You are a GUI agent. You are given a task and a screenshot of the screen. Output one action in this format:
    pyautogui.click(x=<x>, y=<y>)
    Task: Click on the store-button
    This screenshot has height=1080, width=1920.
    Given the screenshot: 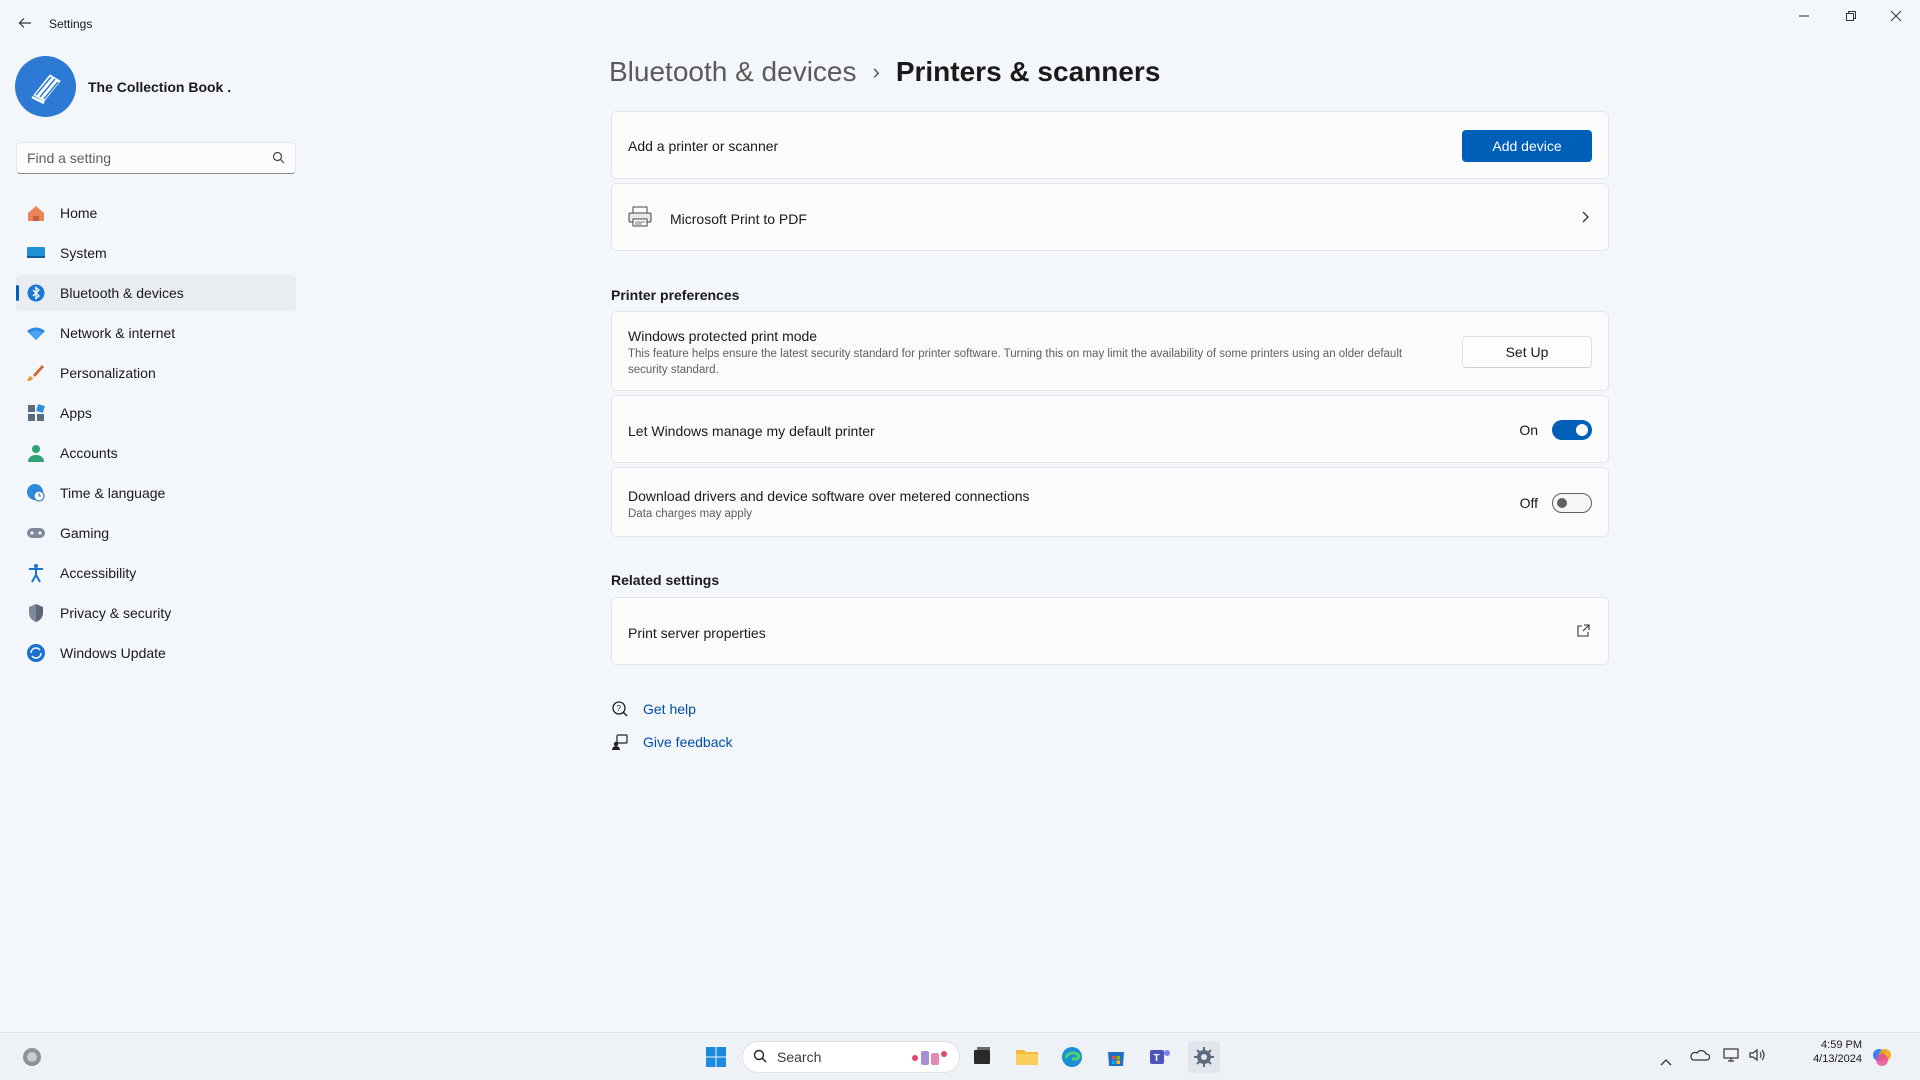 What is the action you would take?
    pyautogui.click(x=1116, y=1057)
    